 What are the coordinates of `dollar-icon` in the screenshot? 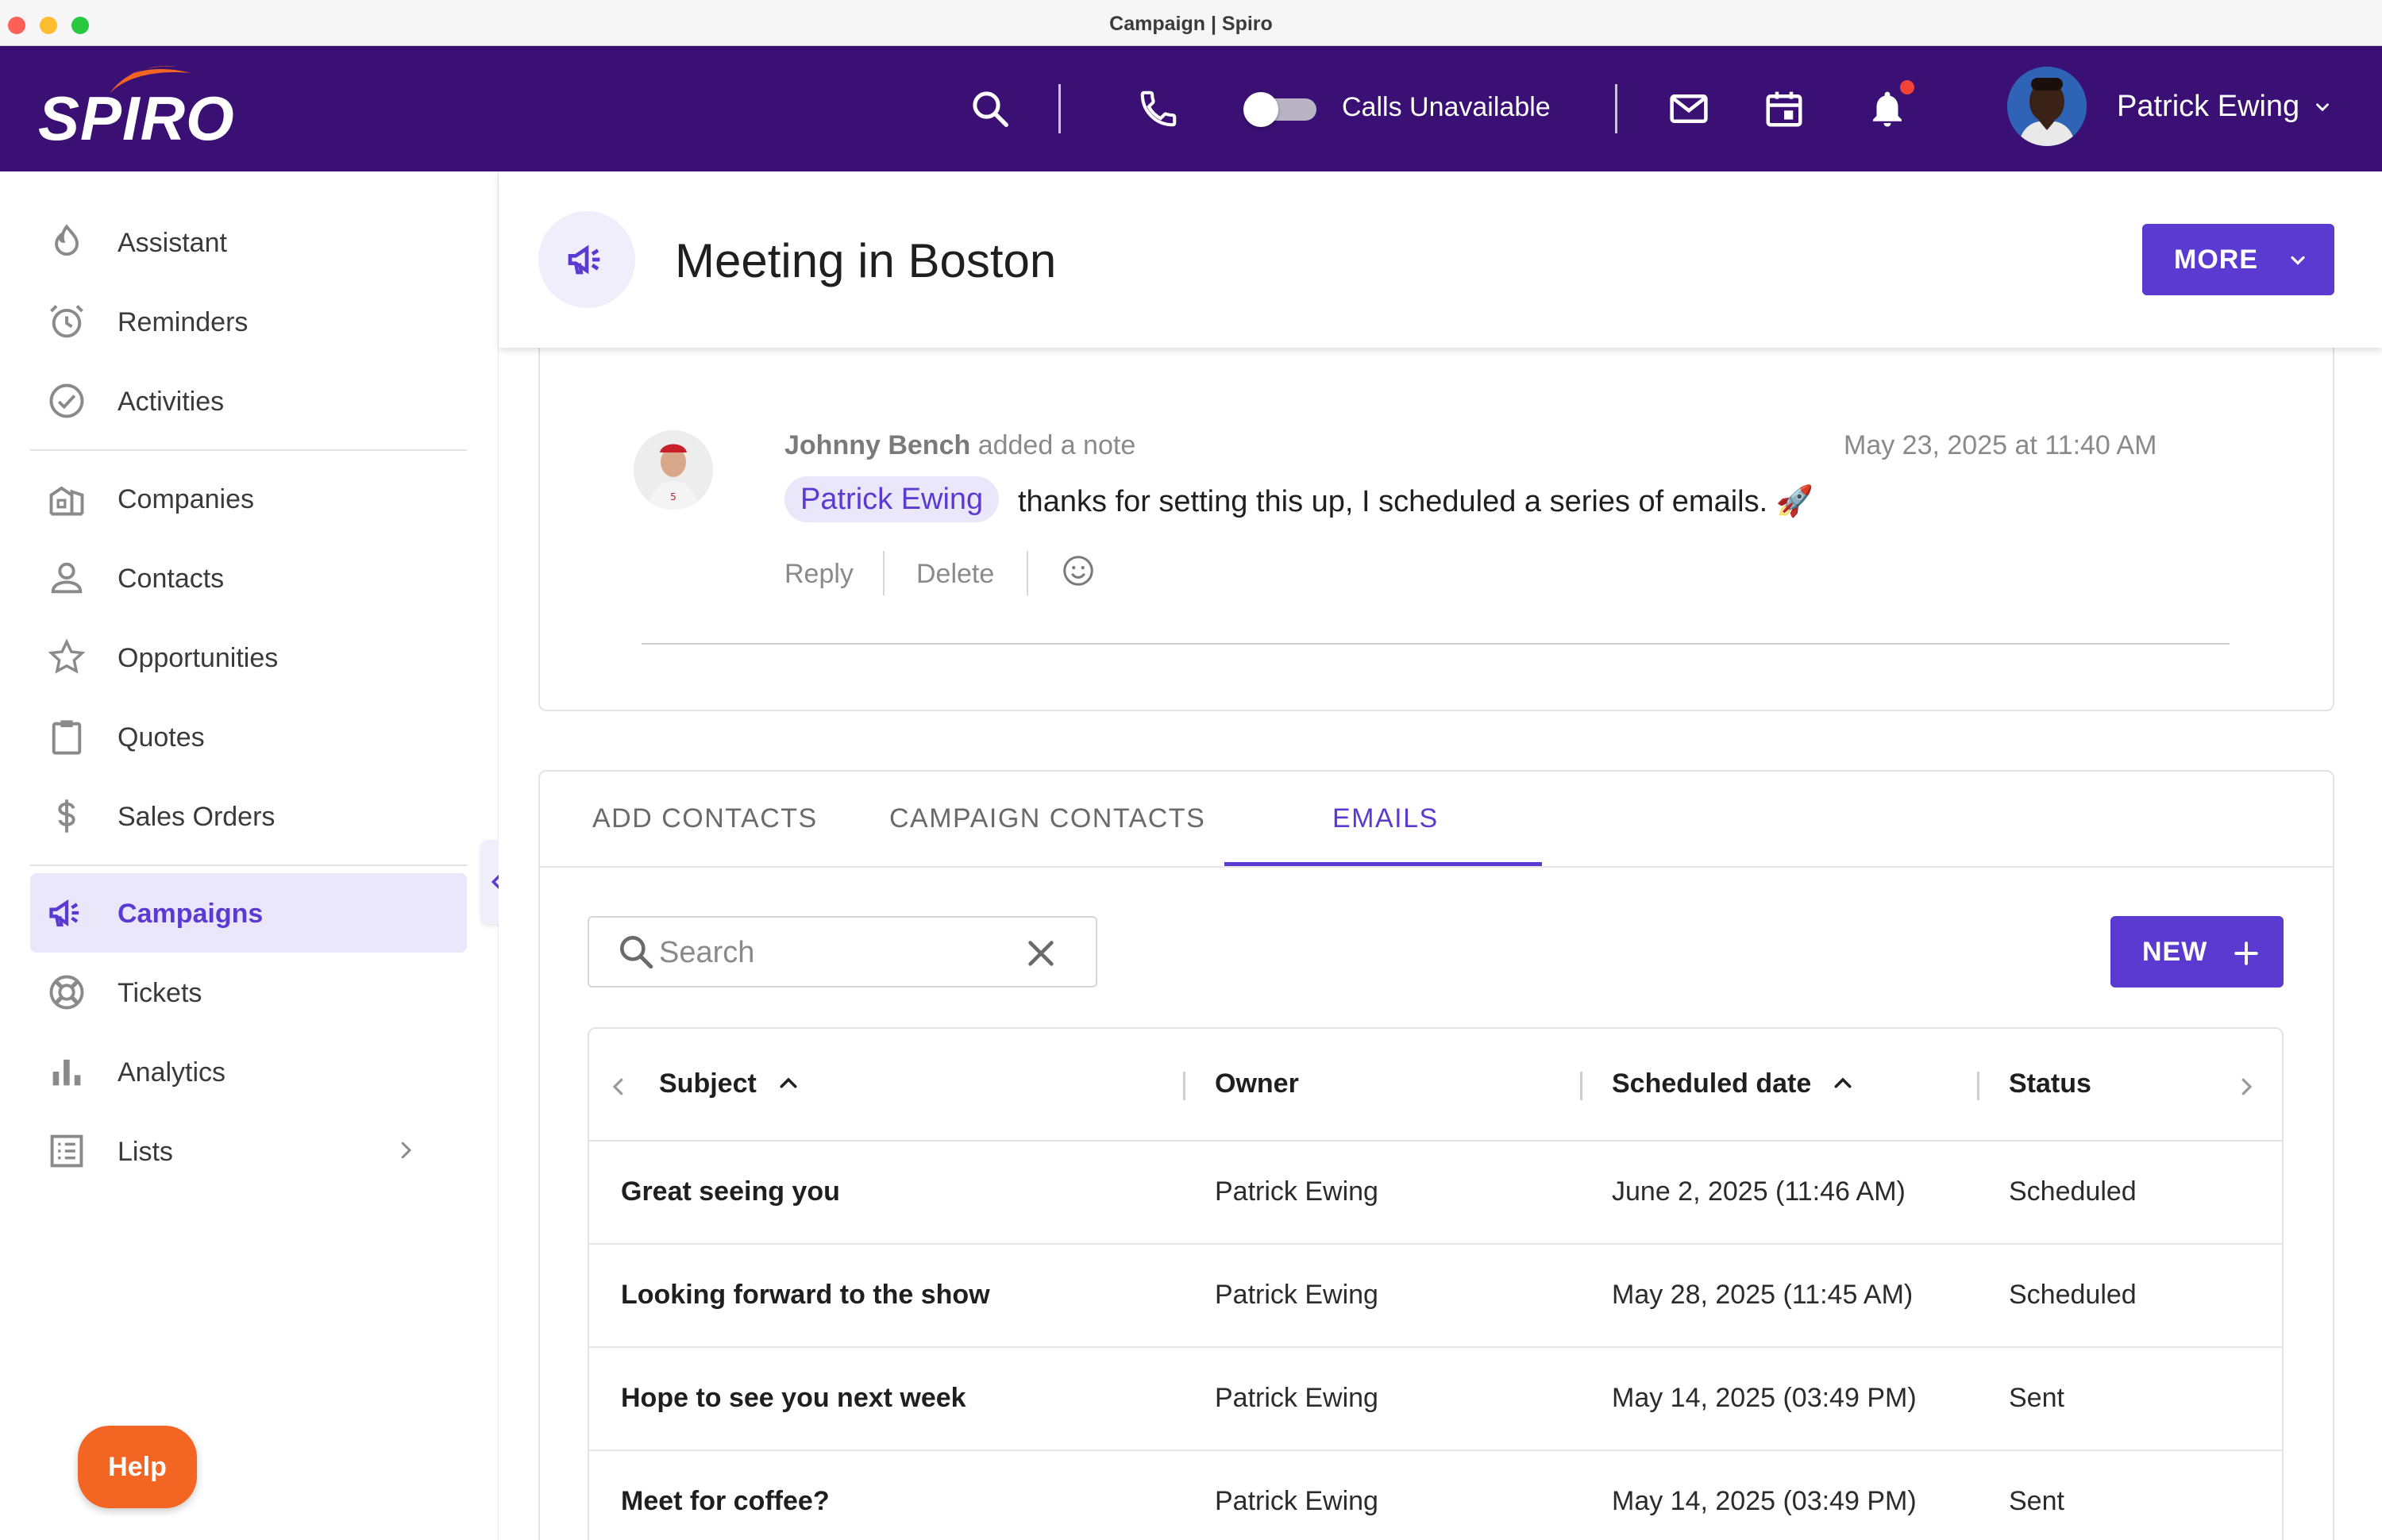 It's located at (66, 816).